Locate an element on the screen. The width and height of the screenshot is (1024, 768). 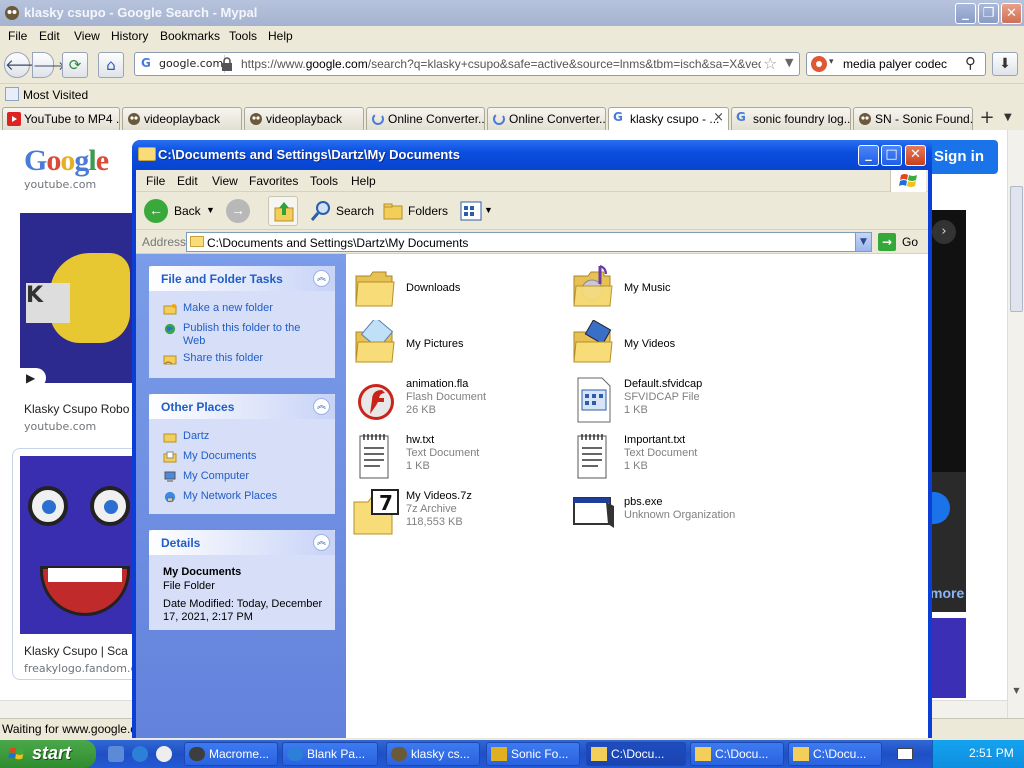
tab-klasky-csupo: G klasky csupo - ... × is located at coordinates (668, 118).